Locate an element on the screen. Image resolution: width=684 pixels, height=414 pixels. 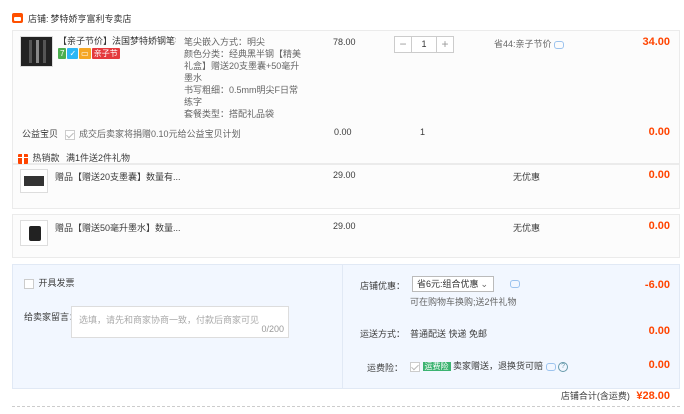
item-subtotal: 34.00 is located at coordinates (656, 42).